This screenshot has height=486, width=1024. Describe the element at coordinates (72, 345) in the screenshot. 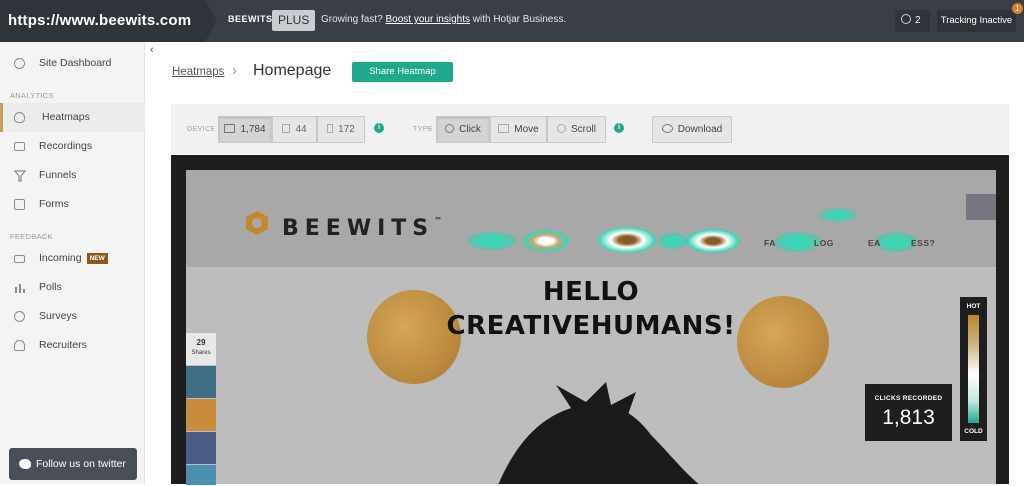

I see `sidebar-item-recruiters: Recruiters` at that location.